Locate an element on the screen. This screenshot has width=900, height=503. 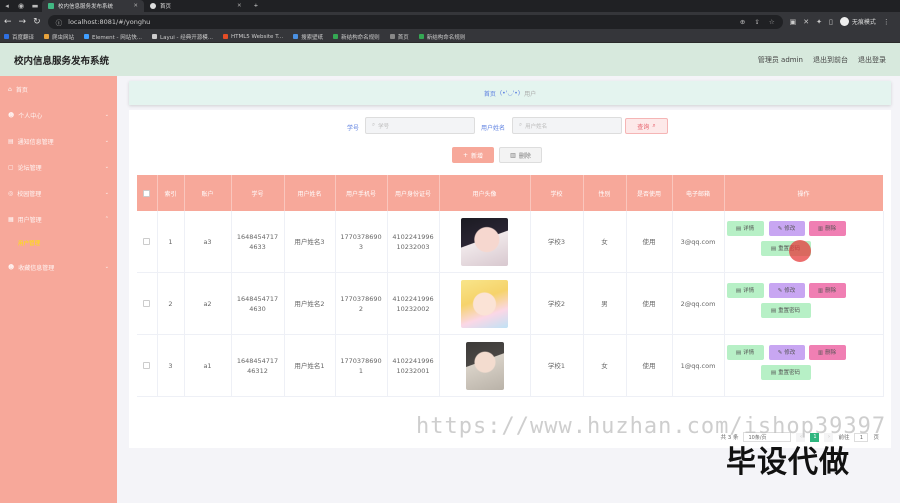
new-tab-button: + is located at coordinates (256, 6).